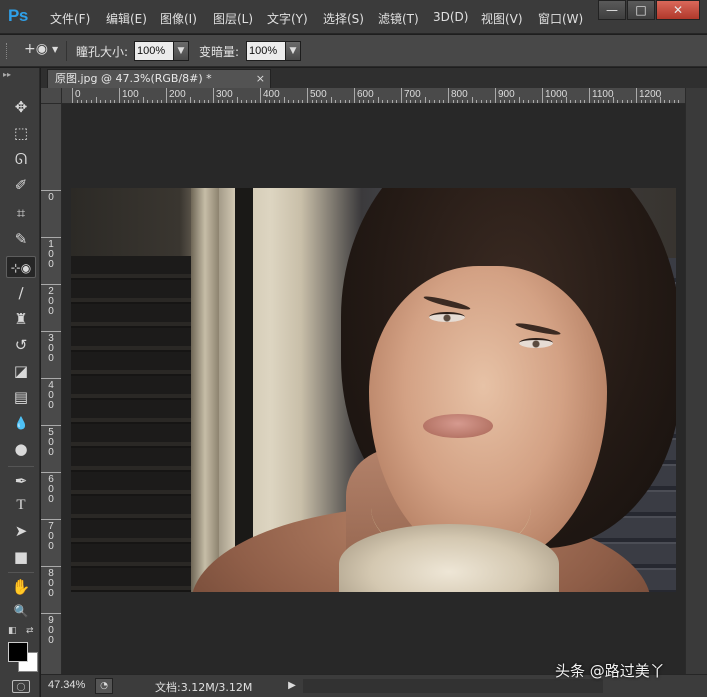  I want to click on menu-image: 图像(I), so click(178, 18).